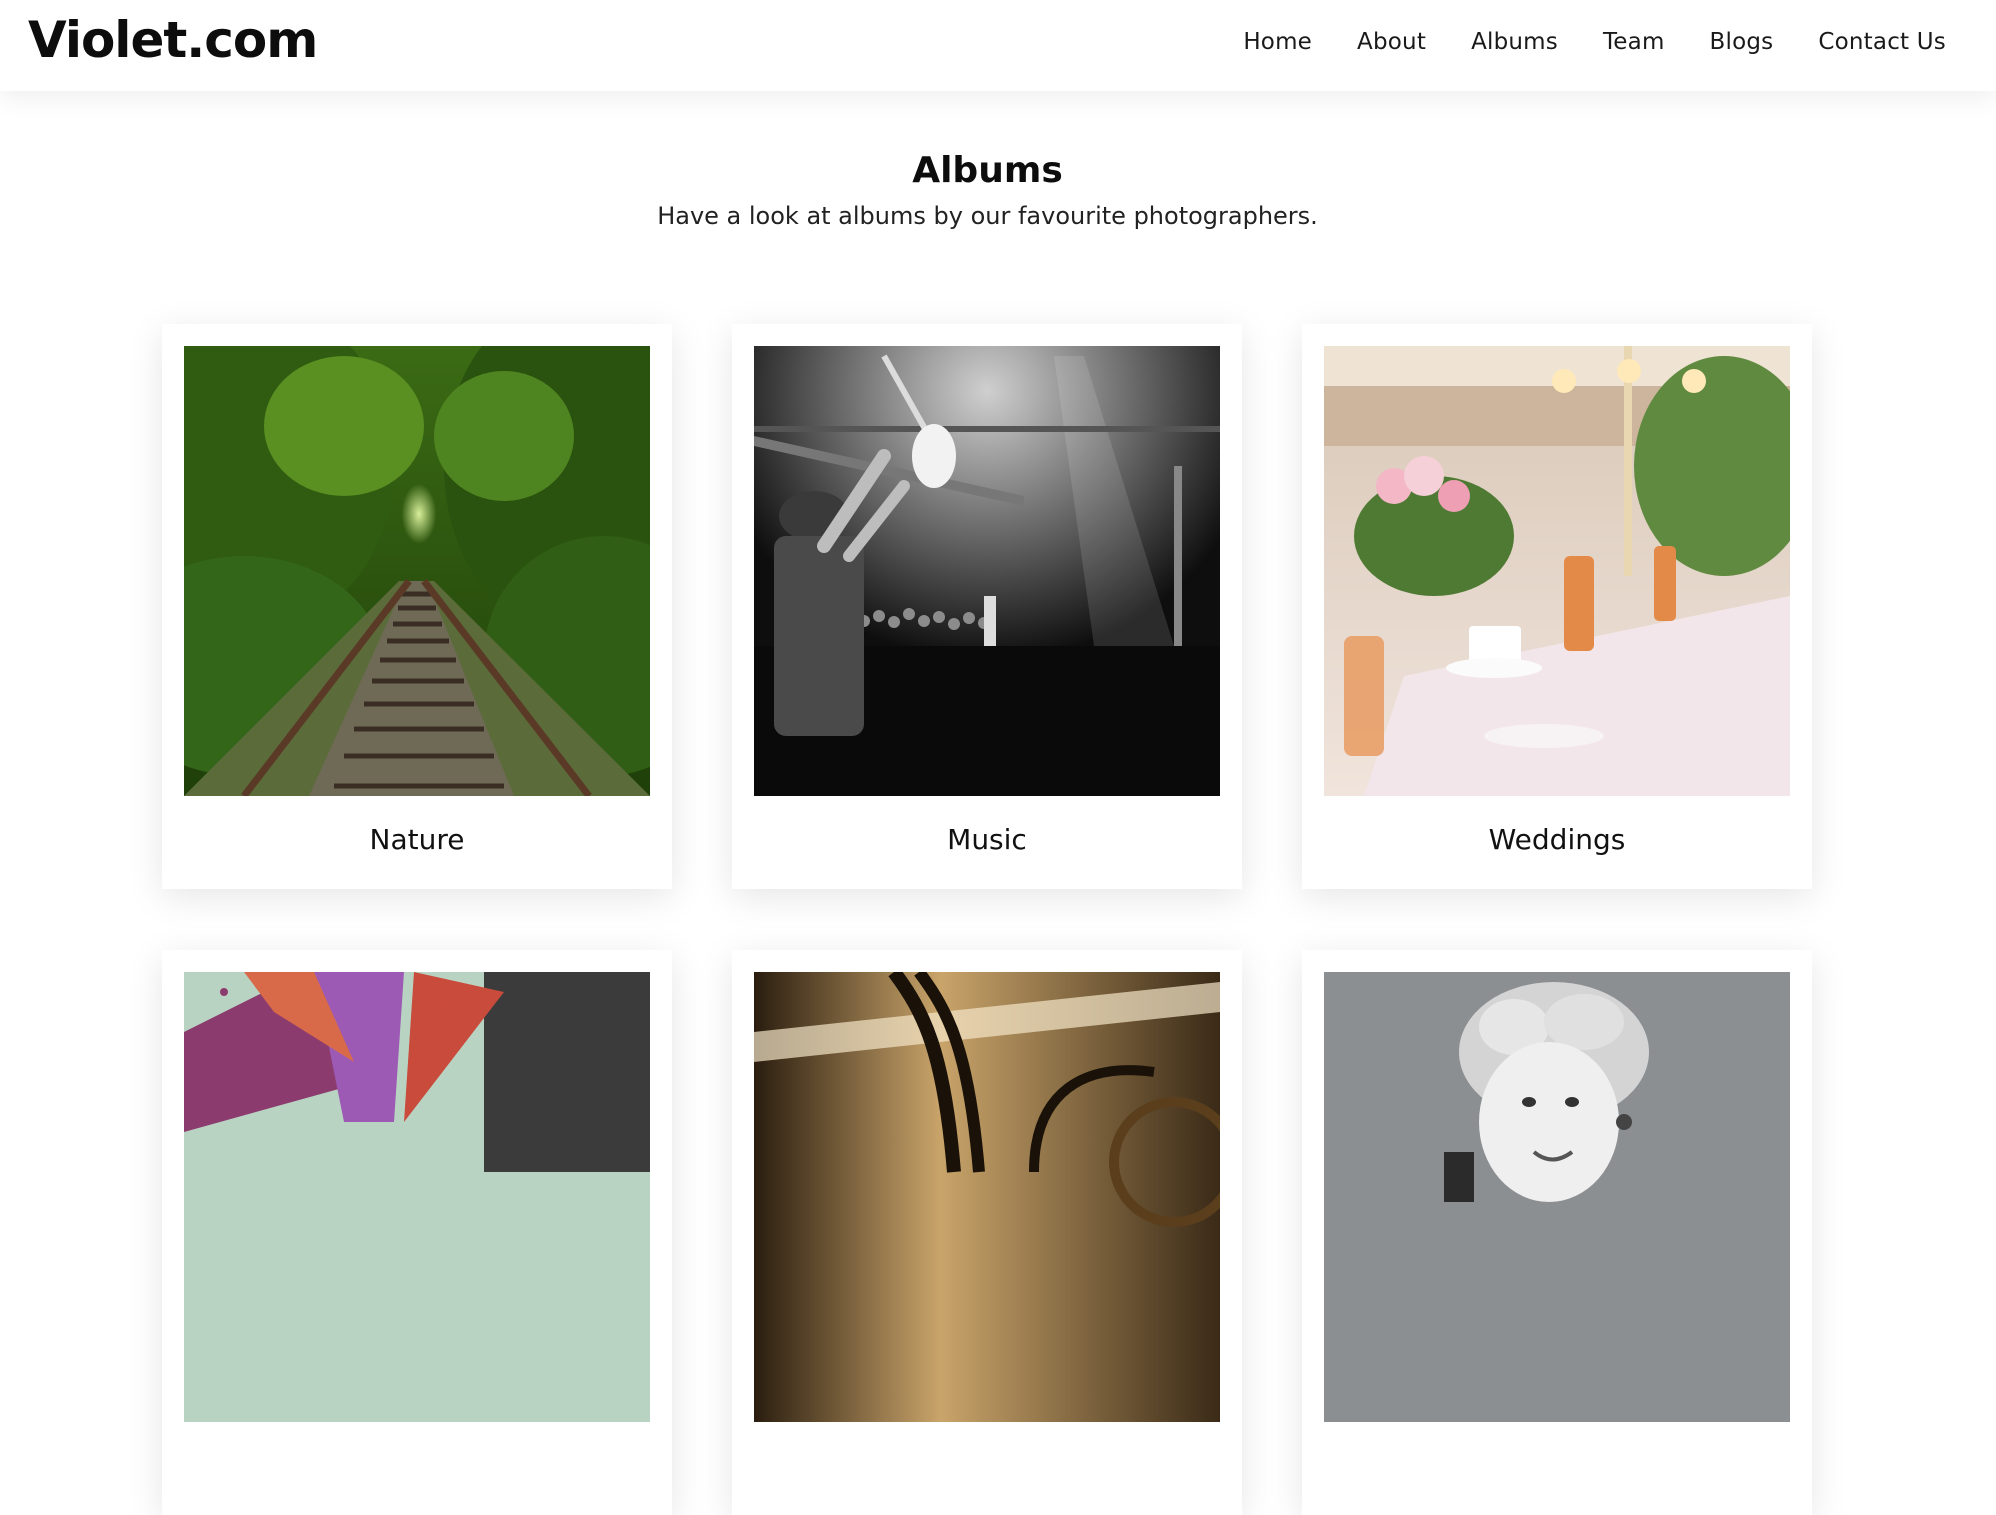 The width and height of the screenshot is (1996, 1515). I want to click on main-nav: Home About Albums Team Blogs Contact Us, so click(1572, 42).